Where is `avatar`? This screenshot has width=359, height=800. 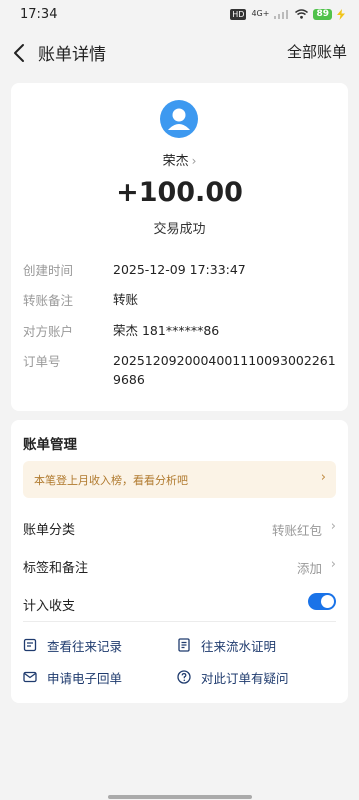 avatar is located at coordinates (179, 119).